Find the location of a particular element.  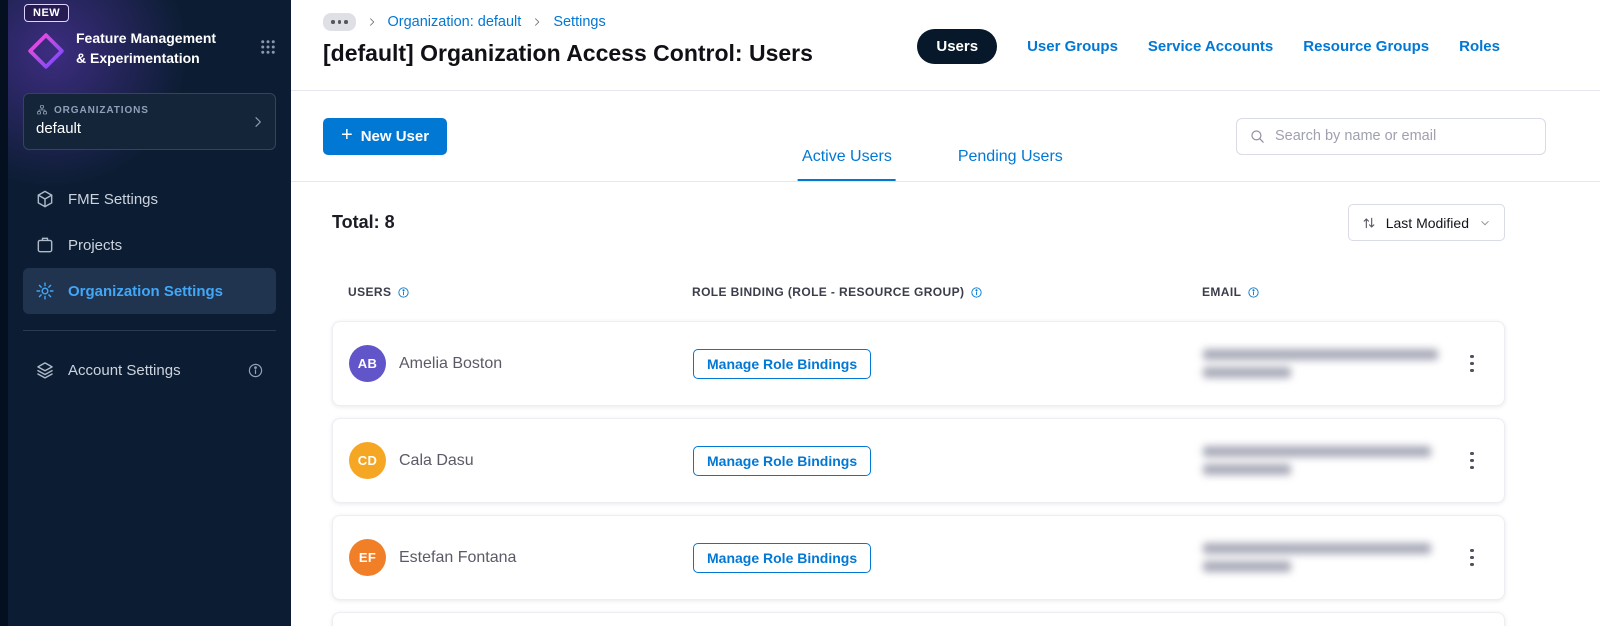

sidebar-item-fme-settings: FME Settings is located at coordinates (149, 199).